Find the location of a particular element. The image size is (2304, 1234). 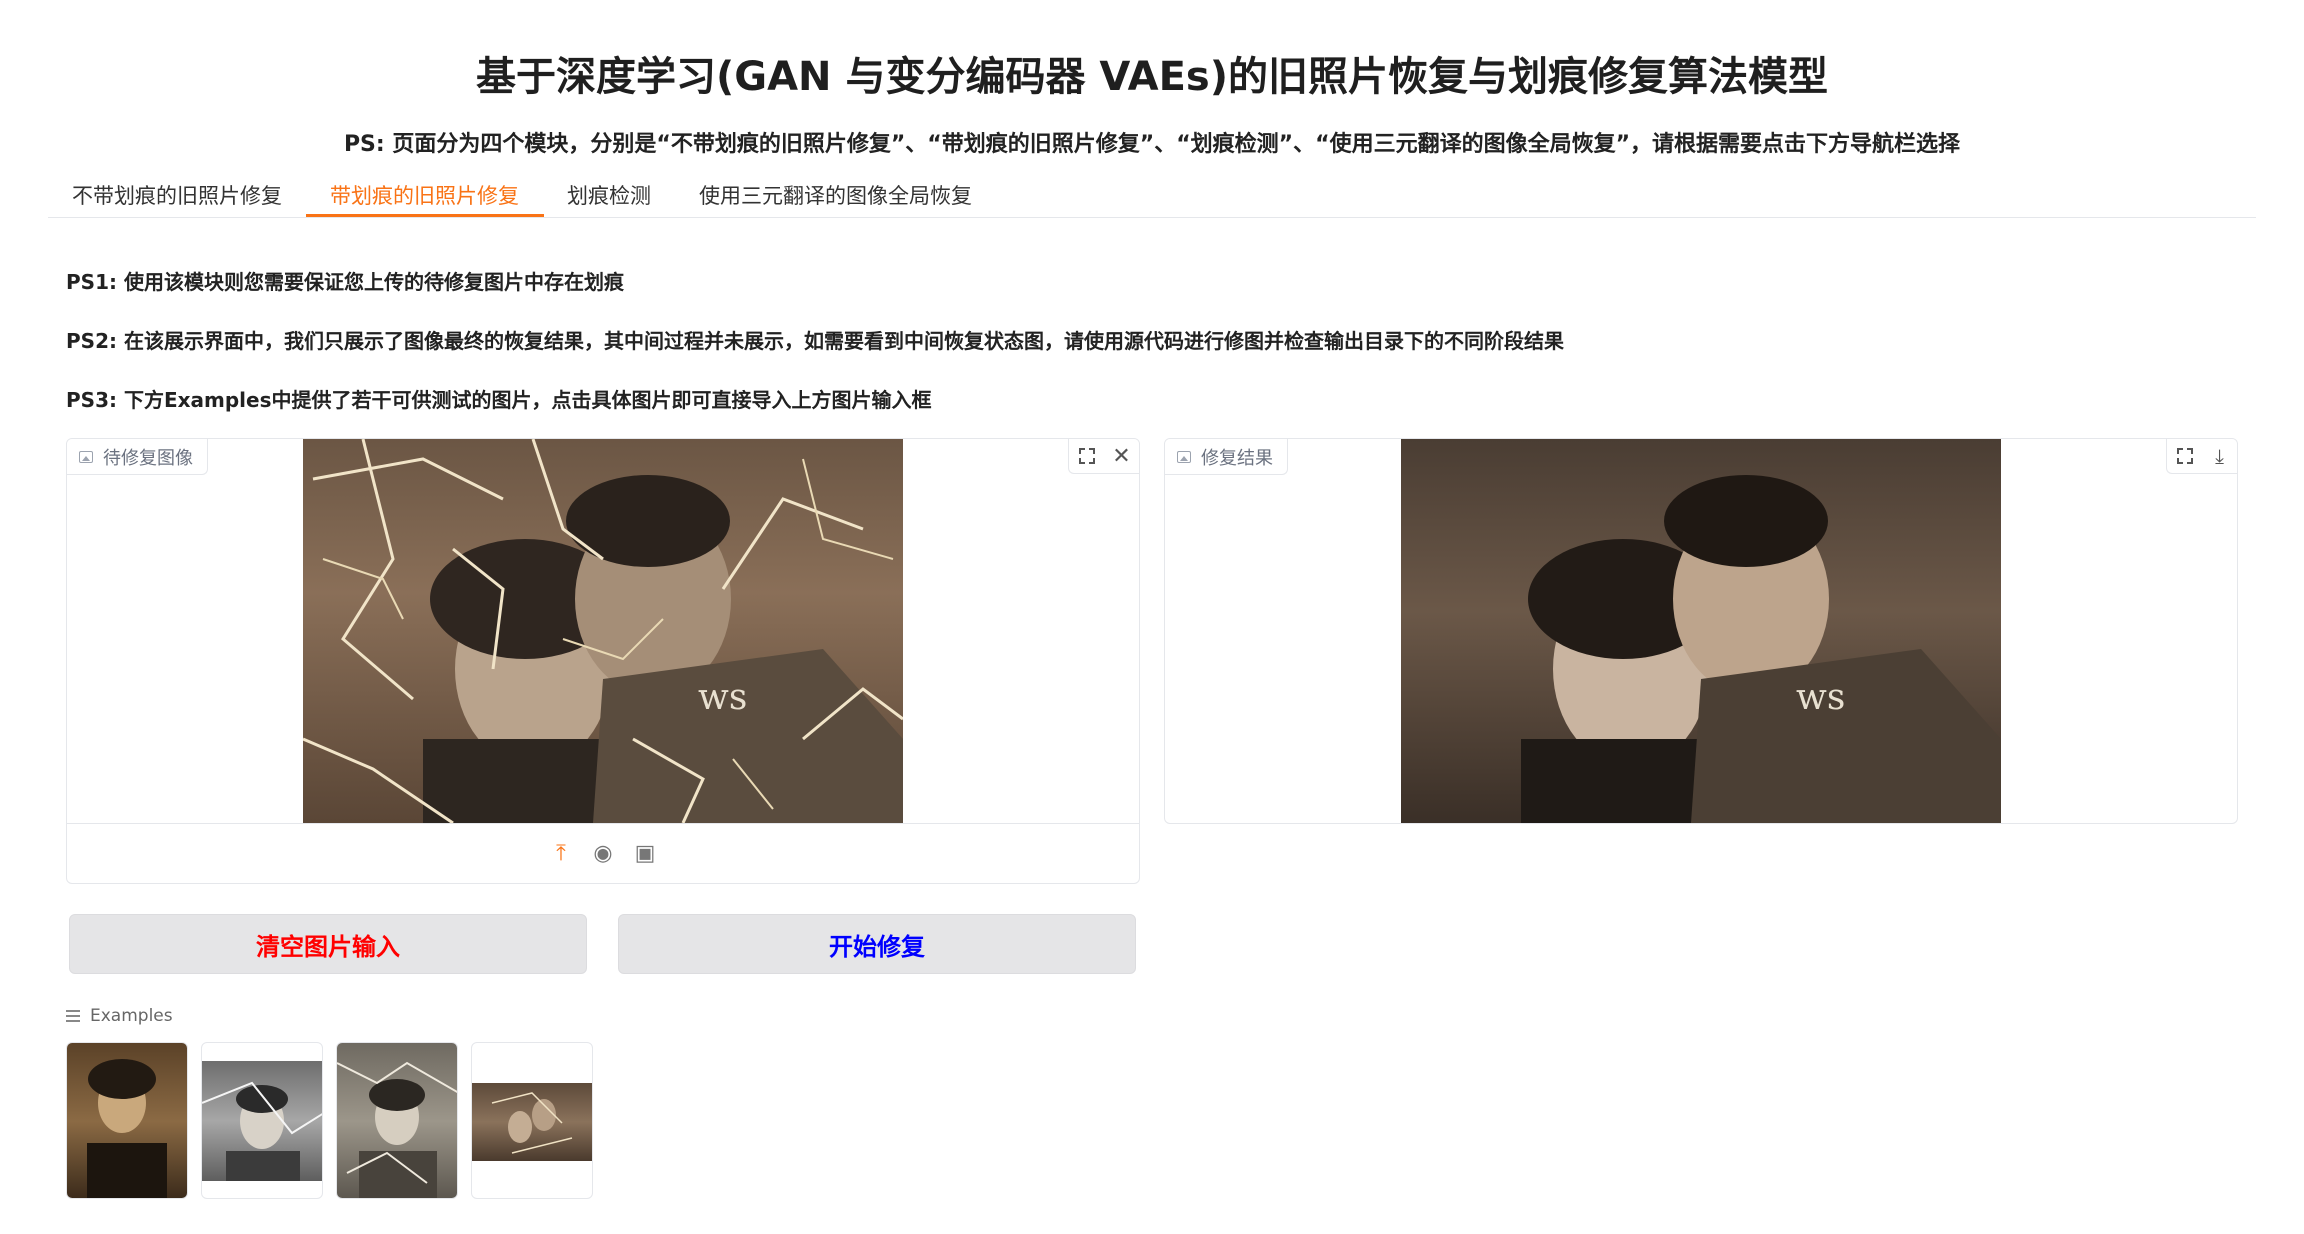

output-image: ws is located at coordinates (1701, 631).